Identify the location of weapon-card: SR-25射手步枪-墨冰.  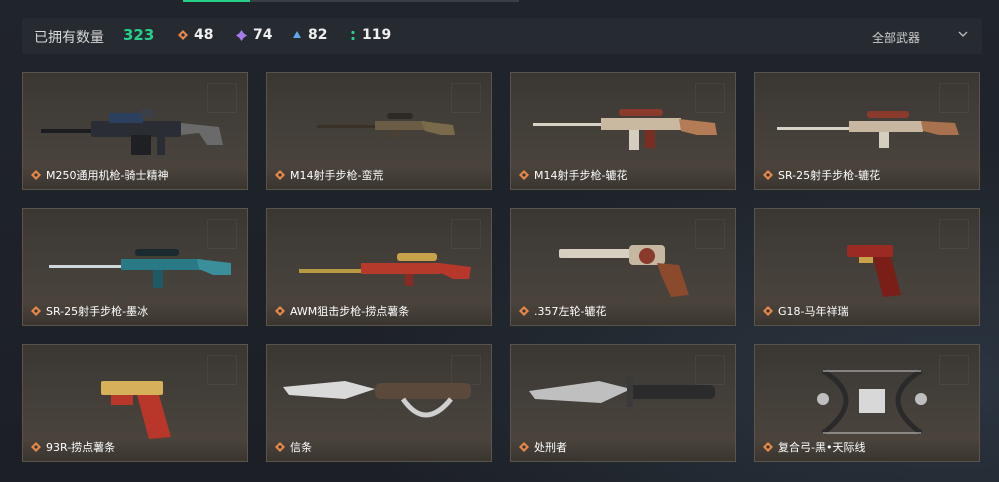
(135, 267).